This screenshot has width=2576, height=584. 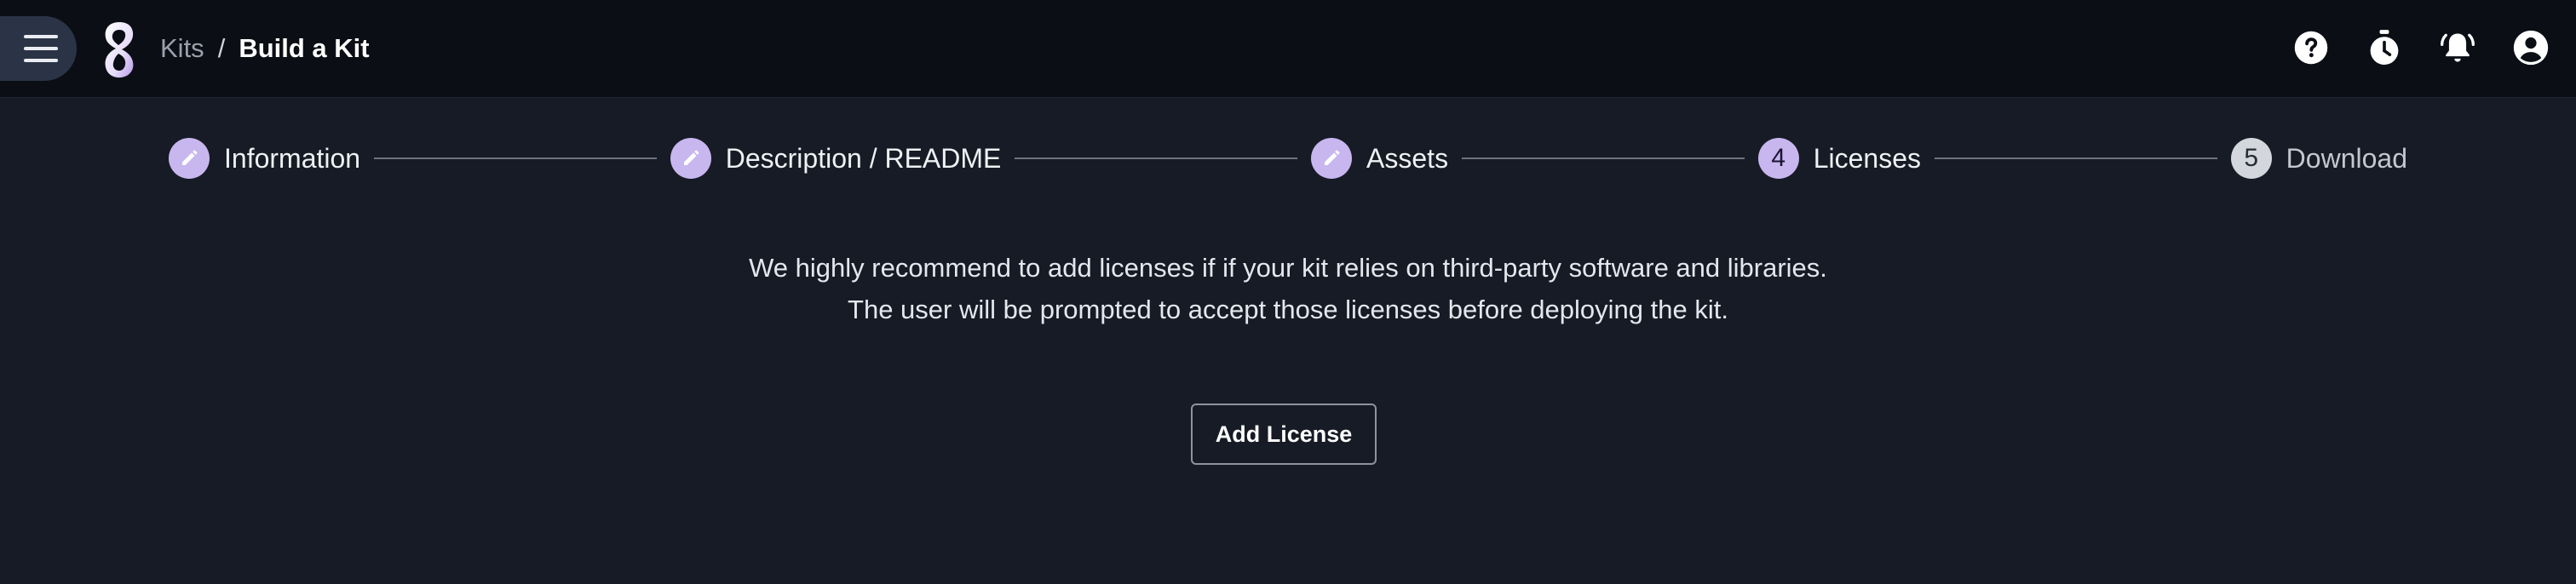 I want to click on notifications-icon, so click(x=2458, y=47).